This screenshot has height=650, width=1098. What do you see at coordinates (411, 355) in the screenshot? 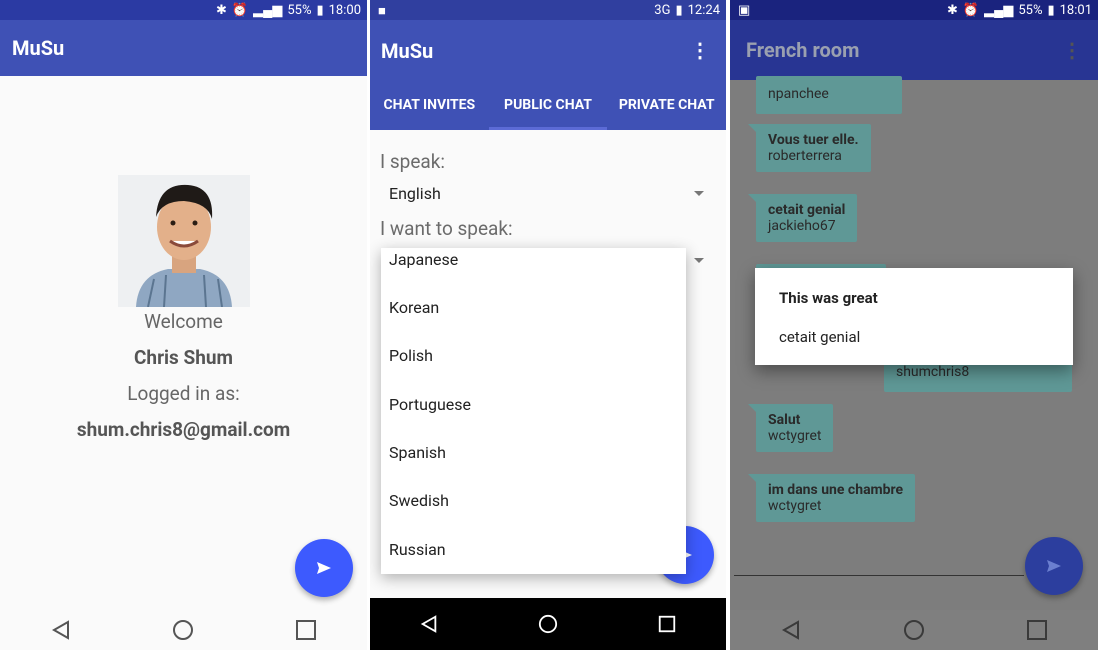
I see `dropdown-option: Polish` at bounding box center [411, 355].